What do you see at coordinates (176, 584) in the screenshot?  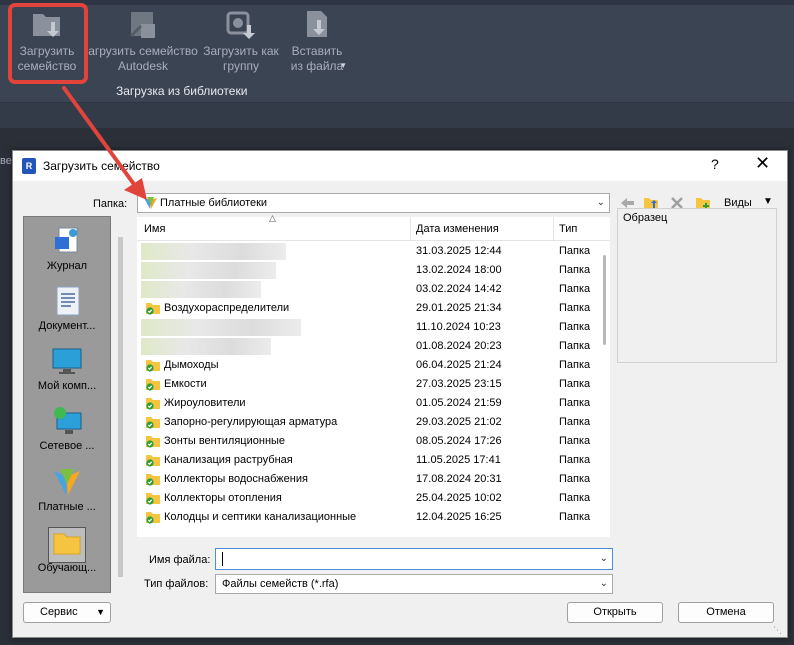 I see `filetype-label: Тип файлов:` at bounding box center [176, 584].